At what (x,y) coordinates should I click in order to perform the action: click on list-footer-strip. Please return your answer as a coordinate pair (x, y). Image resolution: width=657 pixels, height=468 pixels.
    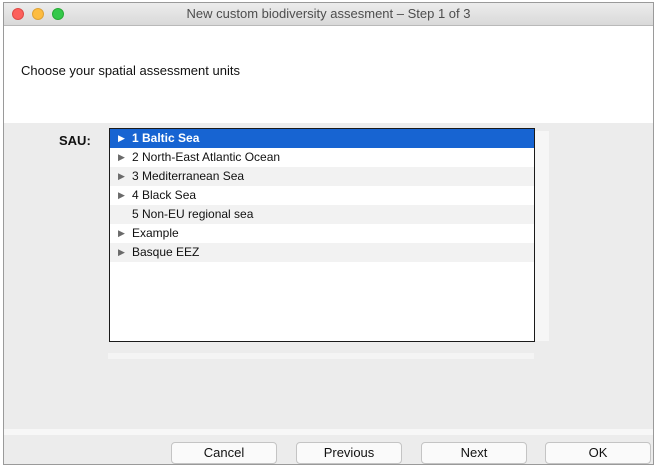
    Looking at the image, I should click on (321, 356).